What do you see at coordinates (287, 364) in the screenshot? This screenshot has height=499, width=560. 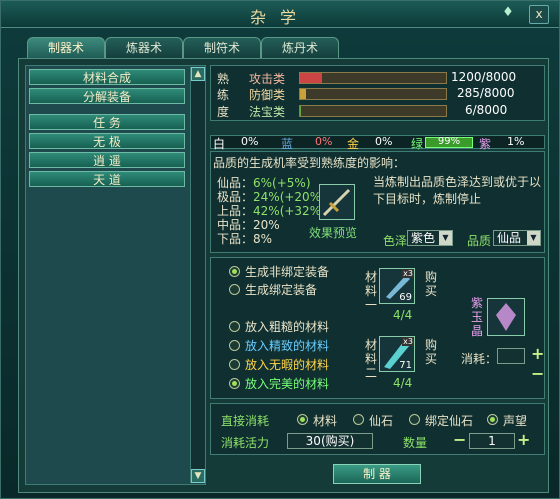 I see `mat-flawless: 放入无暇的材料` at bounding box center [287, 364].